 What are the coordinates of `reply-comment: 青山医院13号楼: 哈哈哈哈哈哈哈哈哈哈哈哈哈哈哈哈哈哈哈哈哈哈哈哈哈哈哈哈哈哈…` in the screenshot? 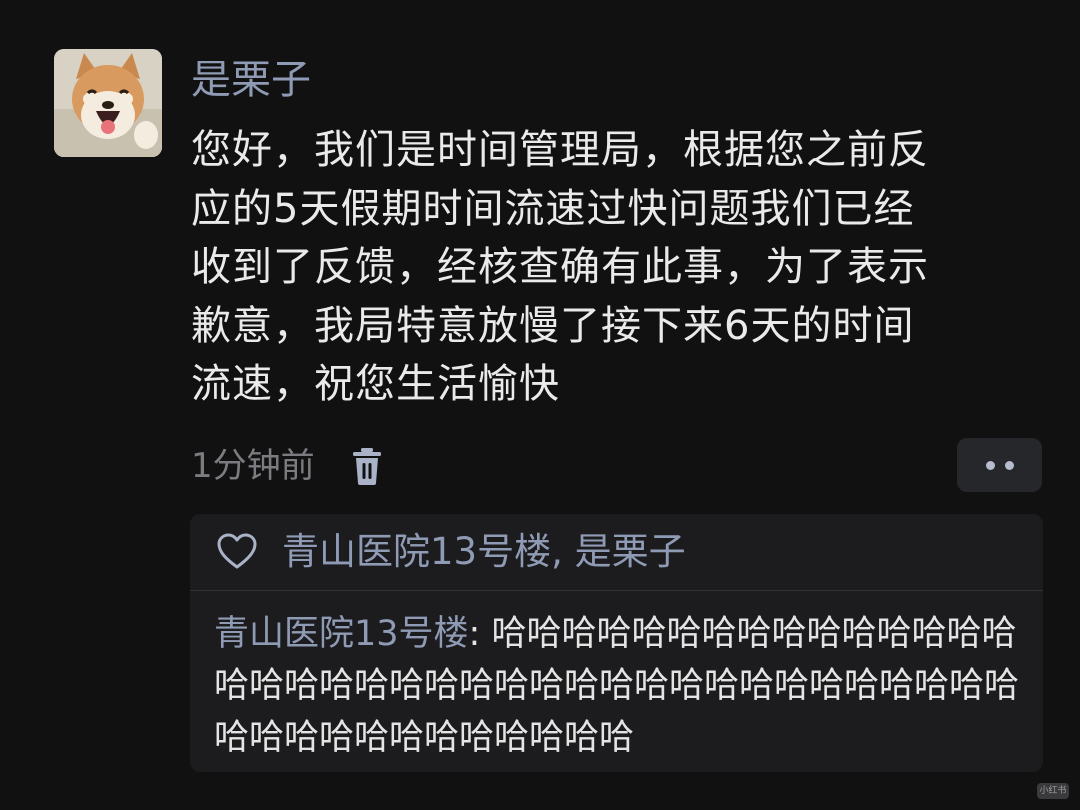 It's located at (624, 686).